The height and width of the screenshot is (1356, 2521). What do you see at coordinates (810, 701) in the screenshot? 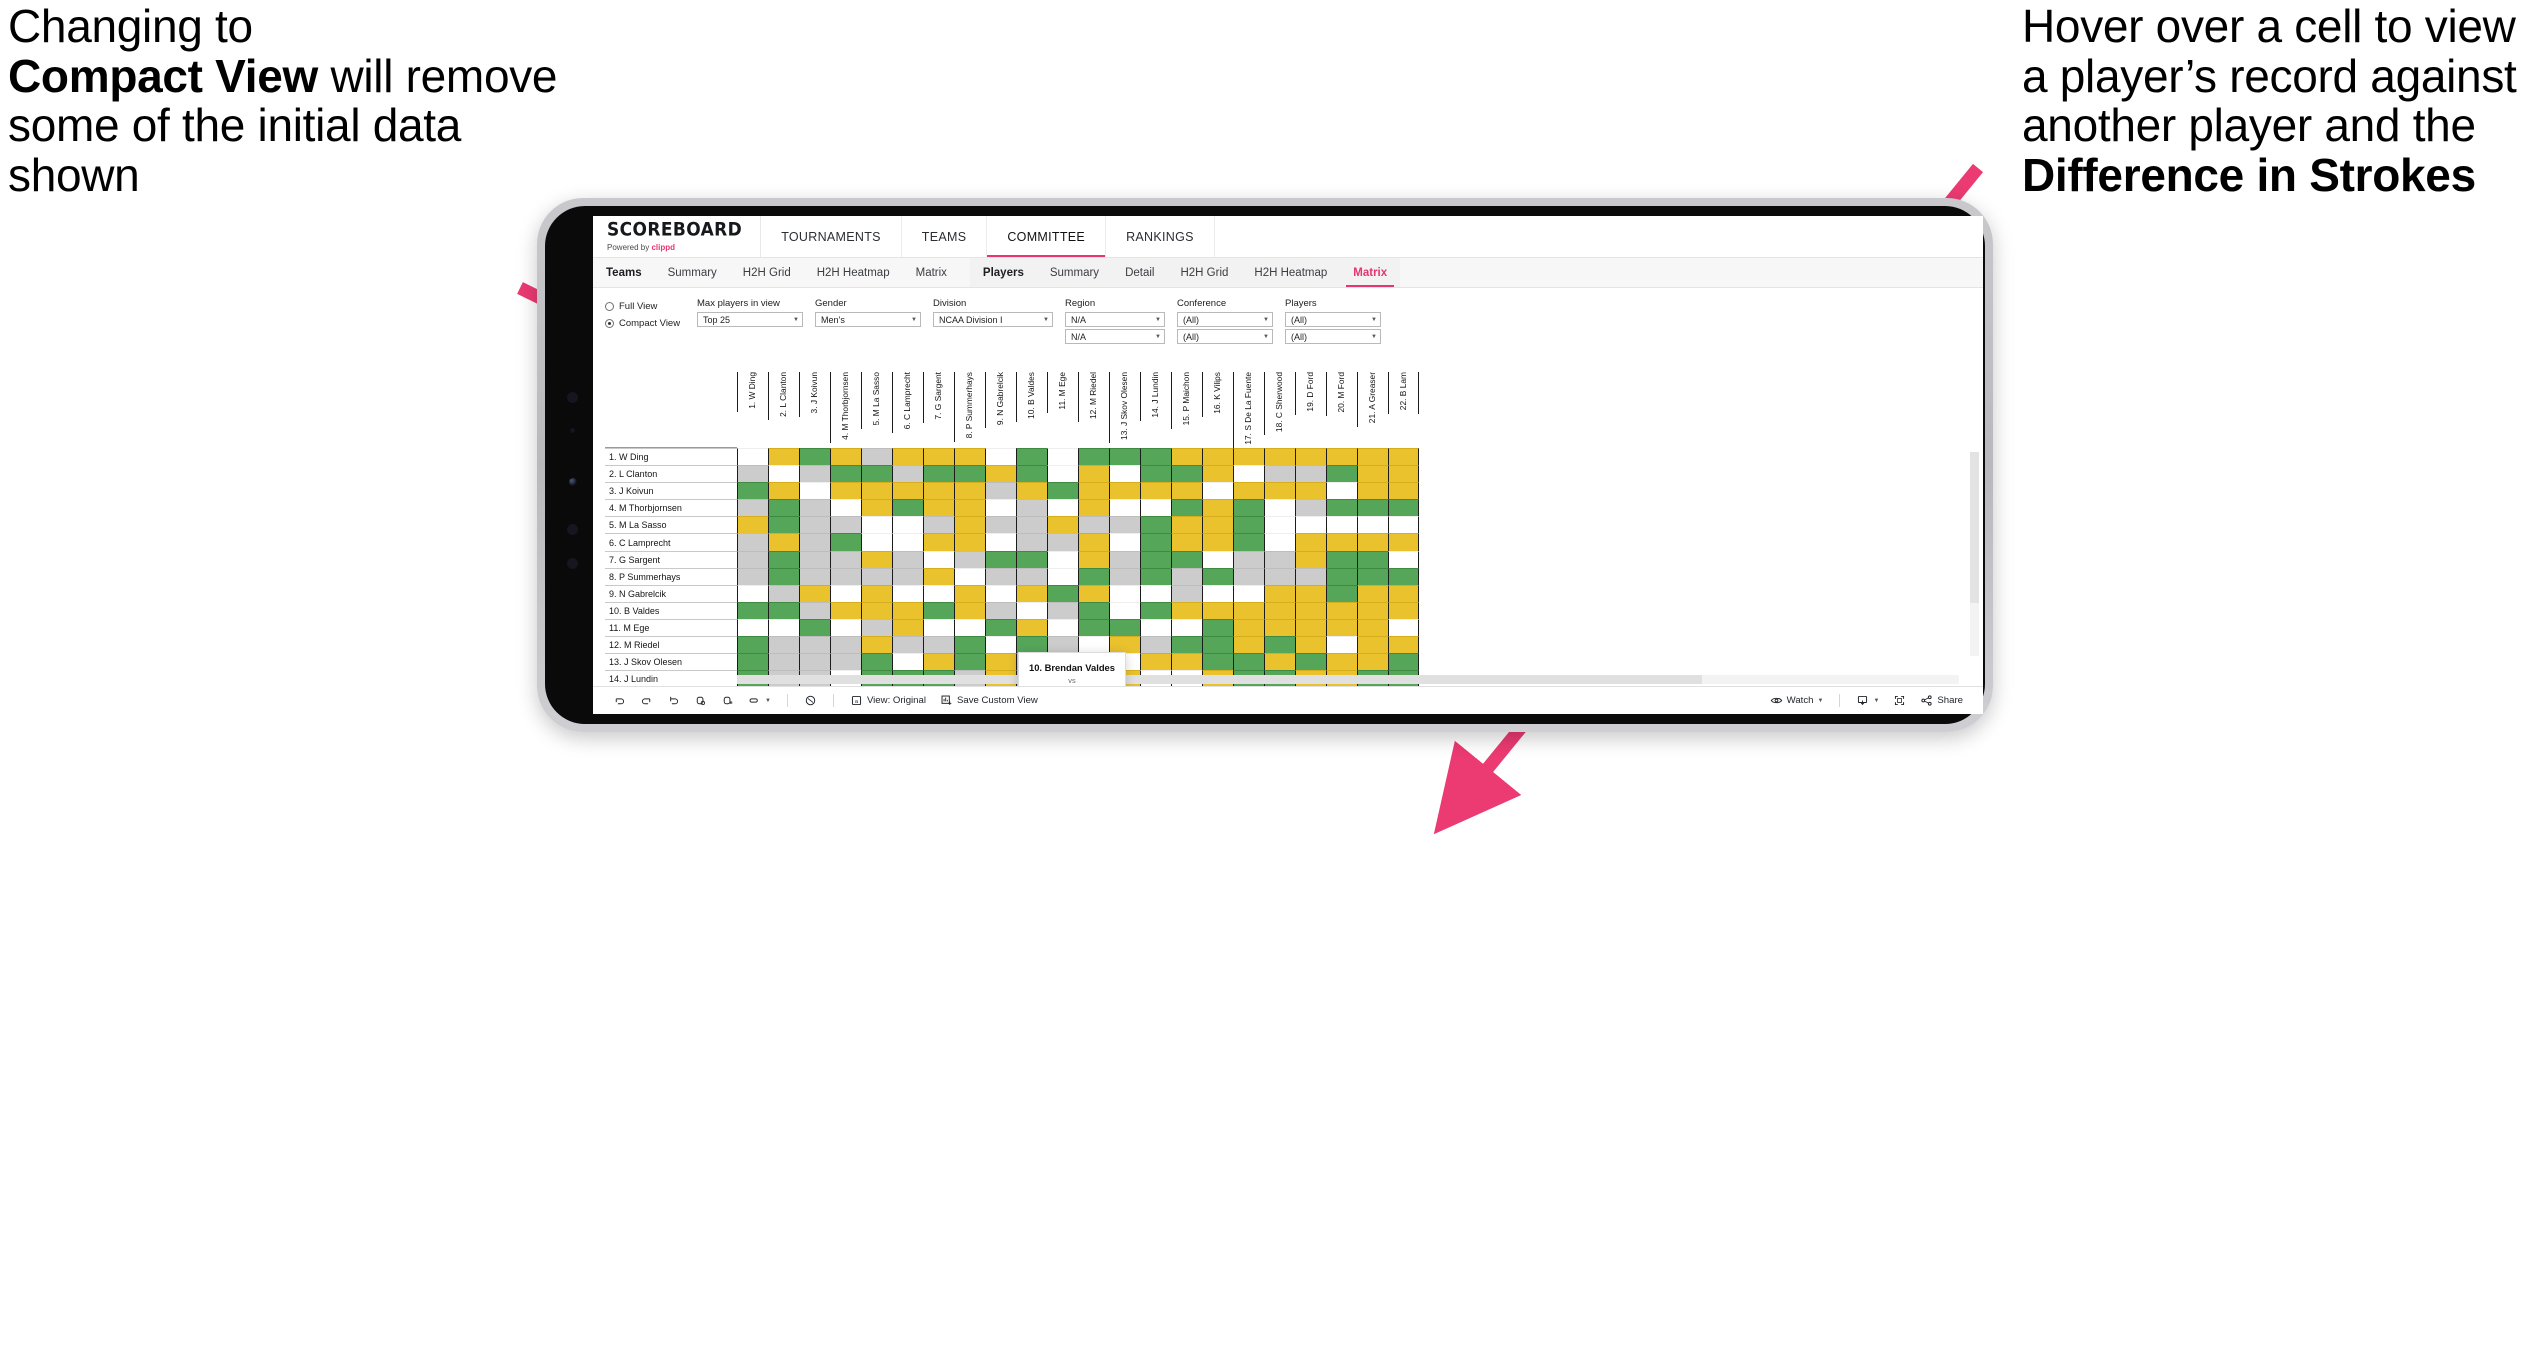
I see `help-button` at bounding box center [810, 701].